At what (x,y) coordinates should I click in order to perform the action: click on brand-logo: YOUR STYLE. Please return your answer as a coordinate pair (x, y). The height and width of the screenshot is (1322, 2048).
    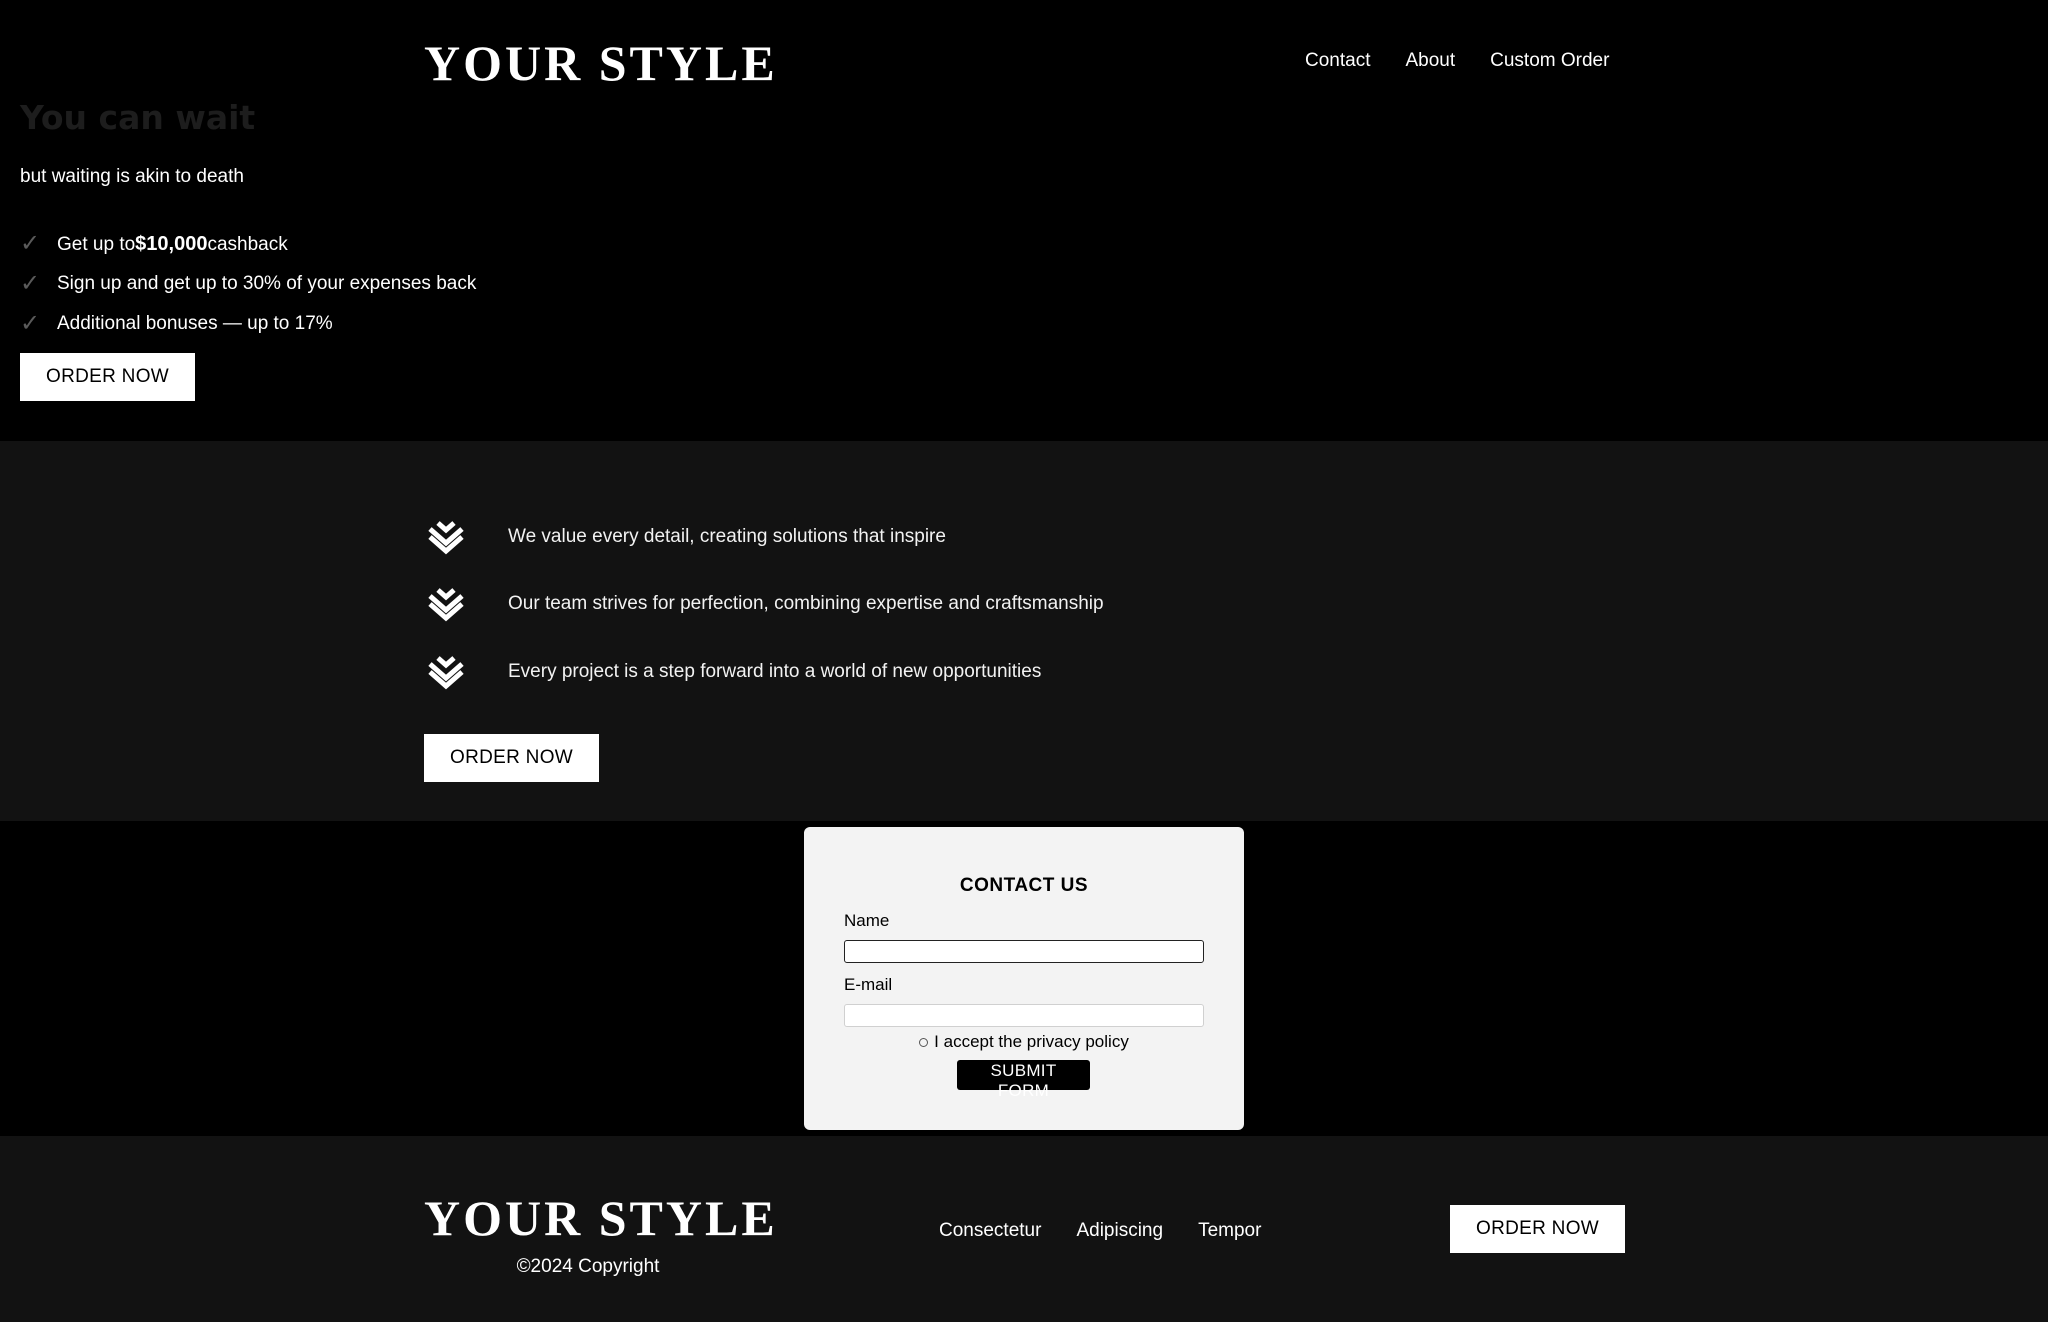
    Looking at the image, I should click on (601, 63).